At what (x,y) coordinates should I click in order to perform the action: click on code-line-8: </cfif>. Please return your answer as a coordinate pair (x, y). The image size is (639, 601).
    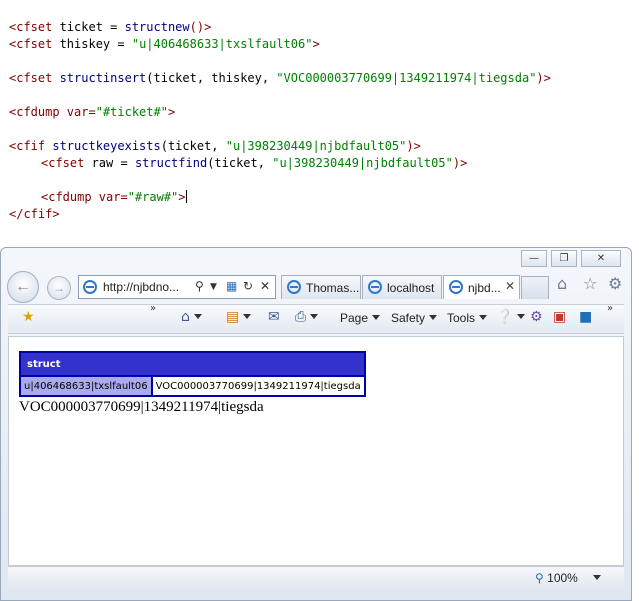
    Looking at the image, I should click on (34, 214).